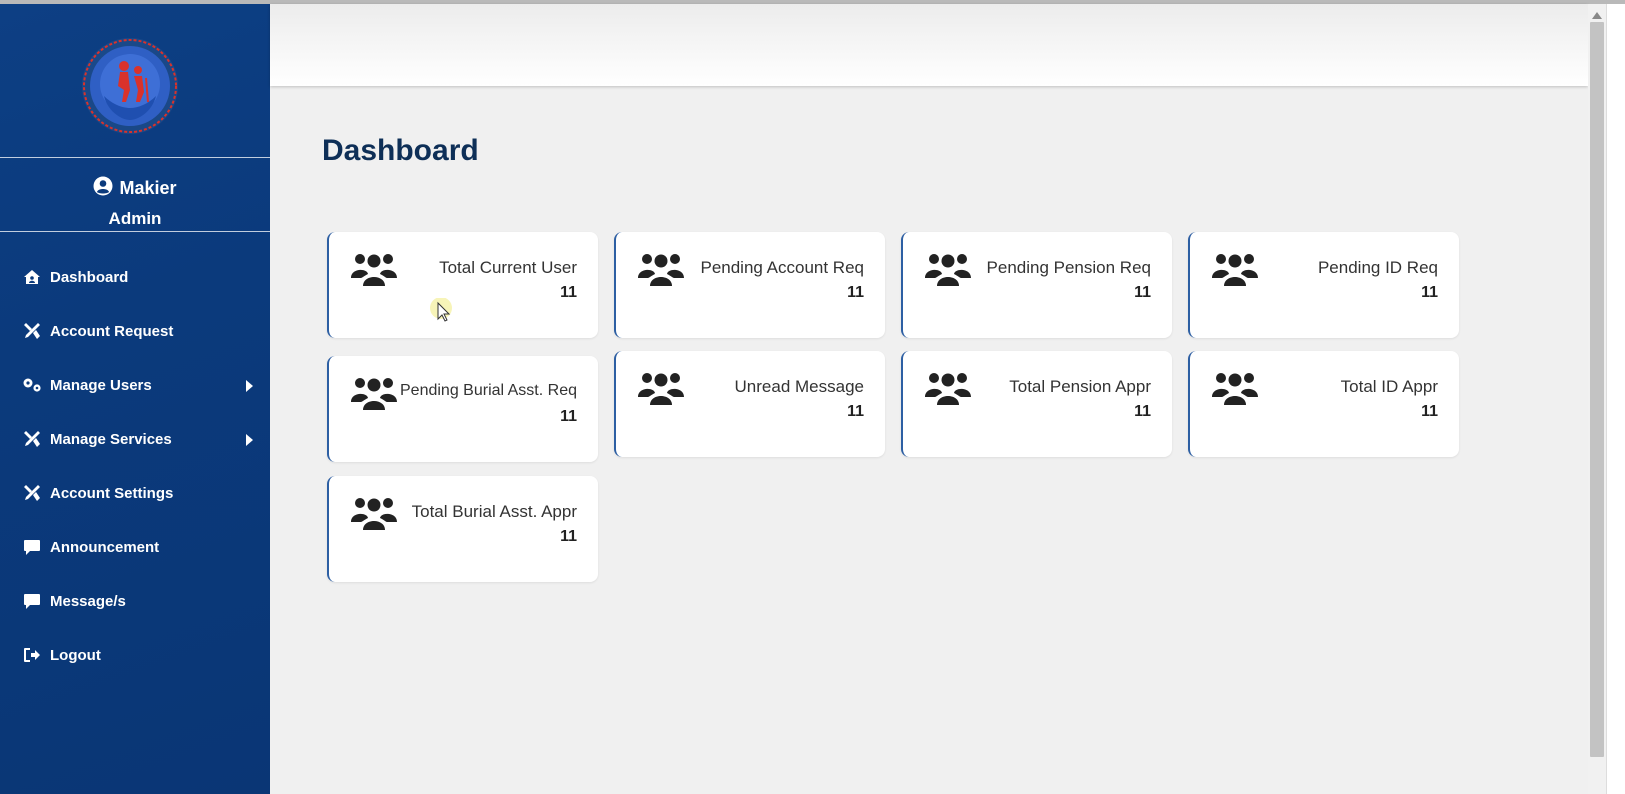 This screenshot has width=1625, height=794. Describe the element at coordinates (32, 655) in the screenshot. I see `sign-out-icon` at that location.